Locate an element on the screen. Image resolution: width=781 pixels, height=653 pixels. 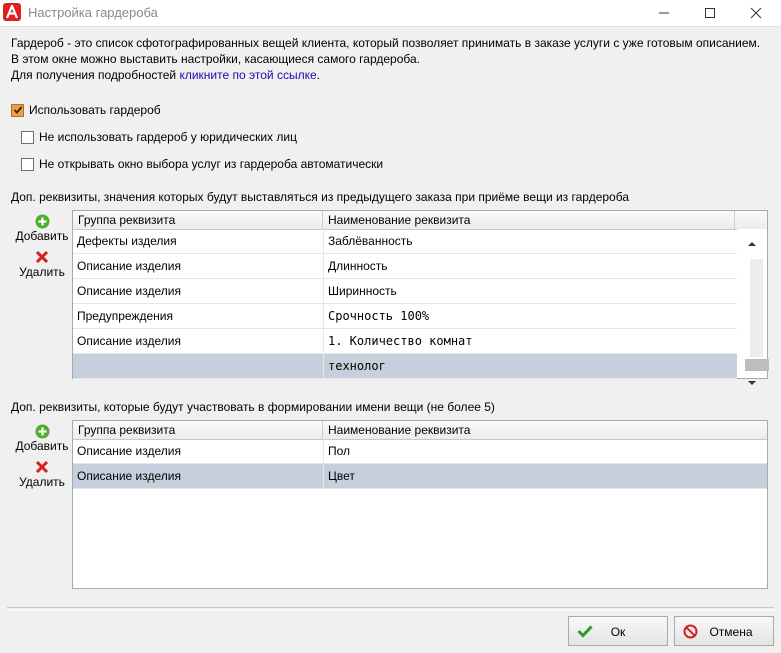
section1-scrollbar is located at coordinates (753, 307).